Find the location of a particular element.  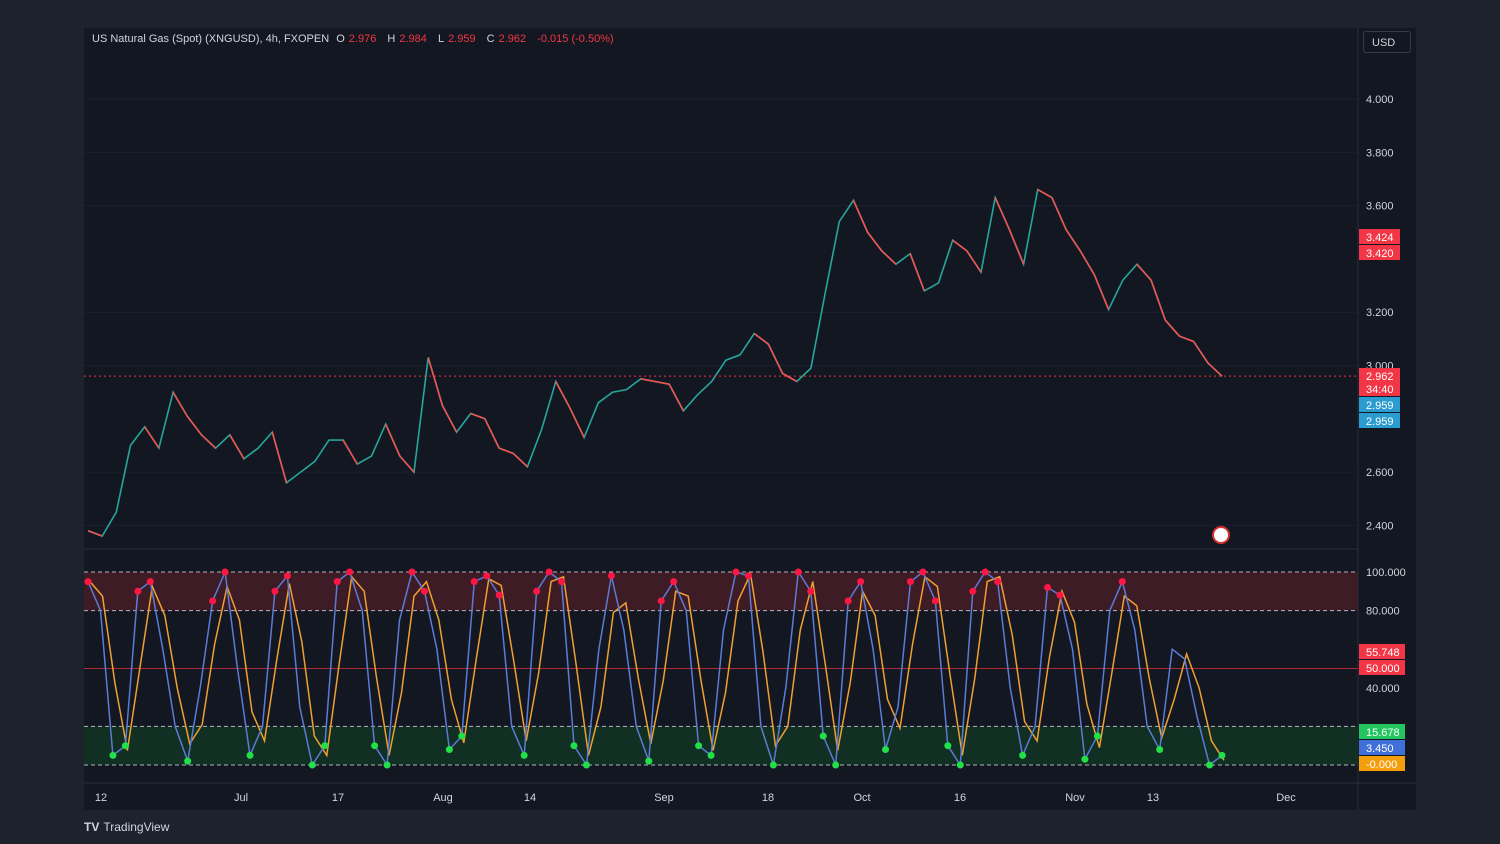

currency-button: USD is located at coordinates (1387, 42).